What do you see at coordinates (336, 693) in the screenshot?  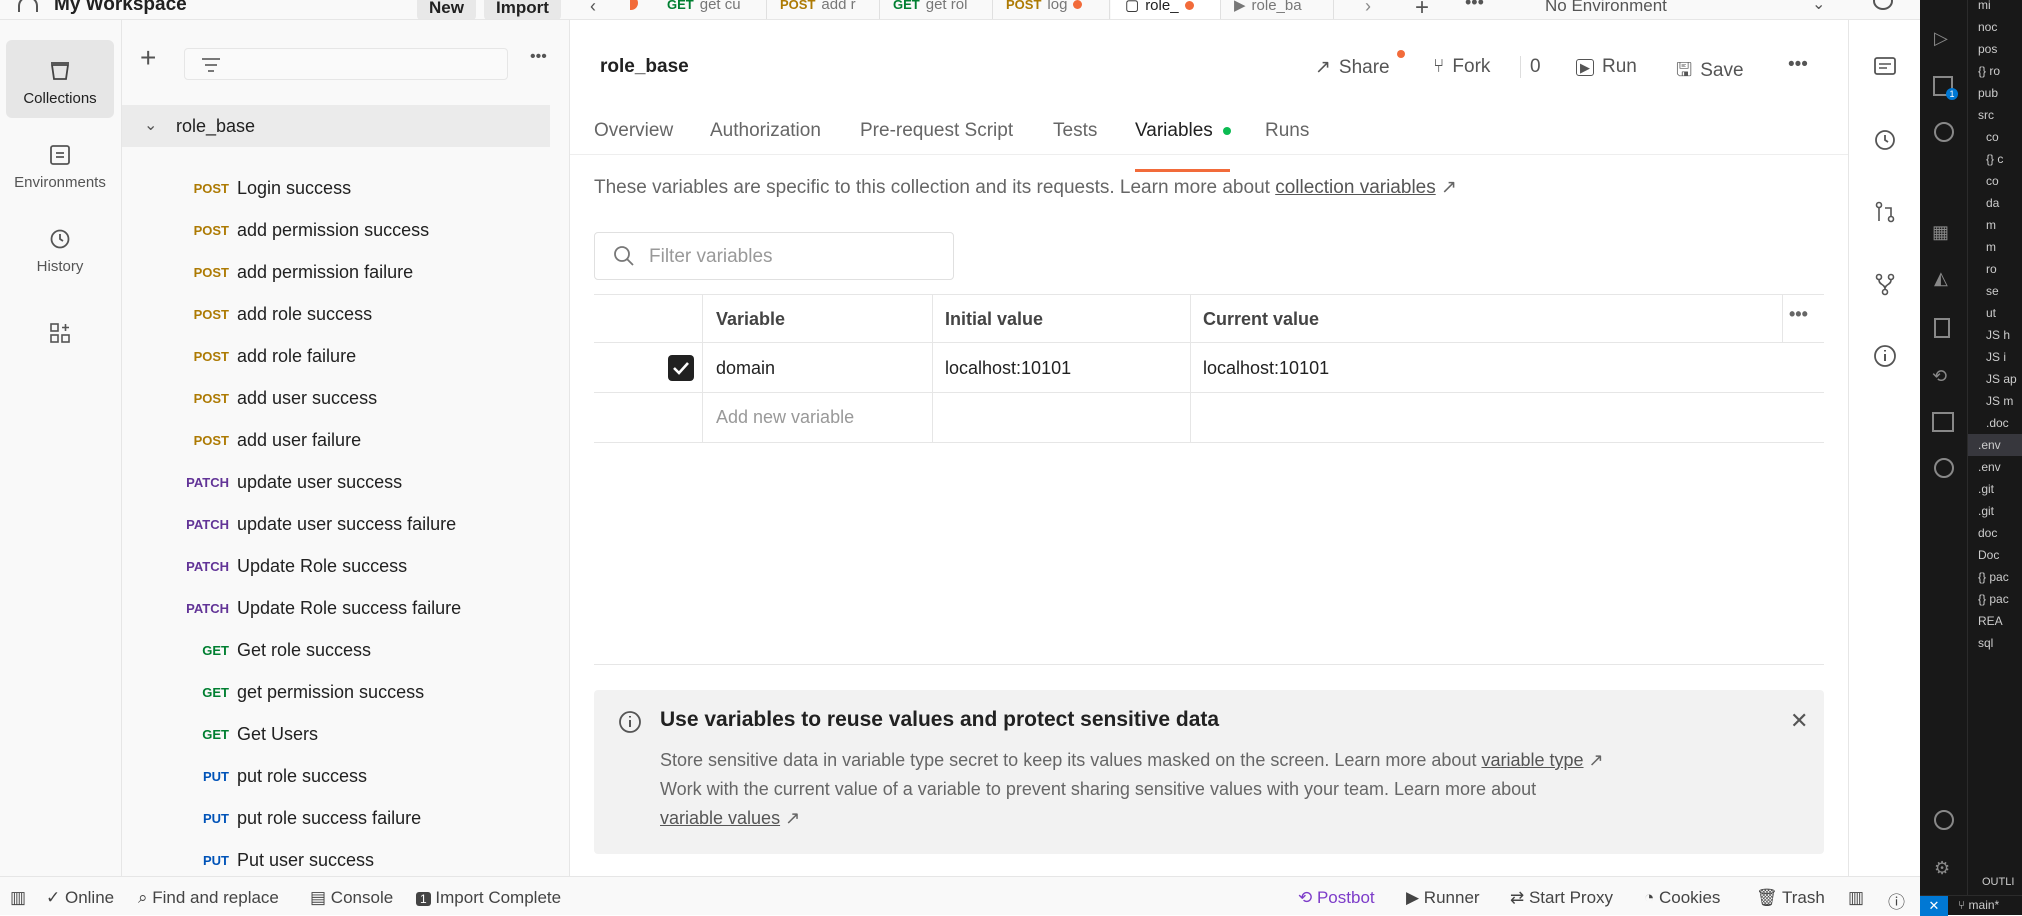 I see `sidebar-request-item: GET get permission success` at bounding box center [336, 693].